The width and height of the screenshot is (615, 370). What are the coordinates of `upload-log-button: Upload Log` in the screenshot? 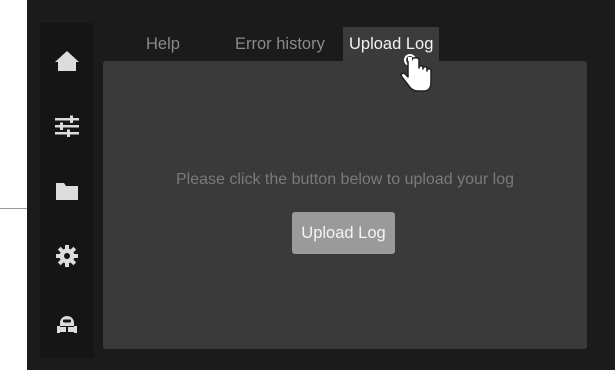 It's located at (343, 233).